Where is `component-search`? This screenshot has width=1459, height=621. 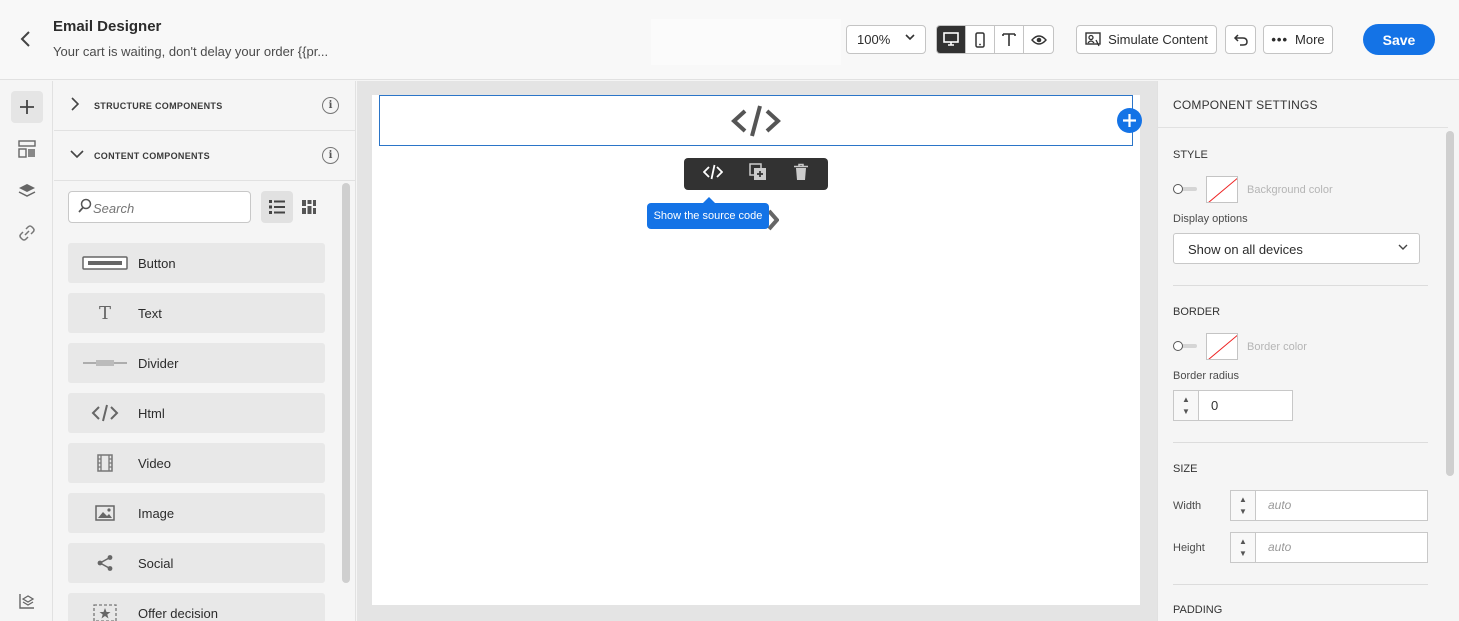 component-search is located at coordinates (159, 207).